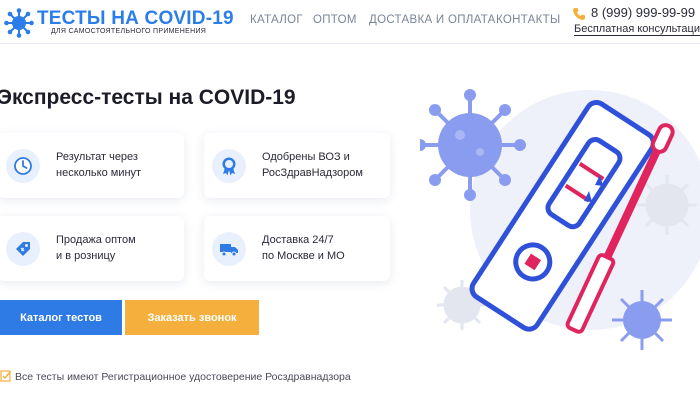  I want to click on order-call-button: Заказать звонок, so click(192, 317).